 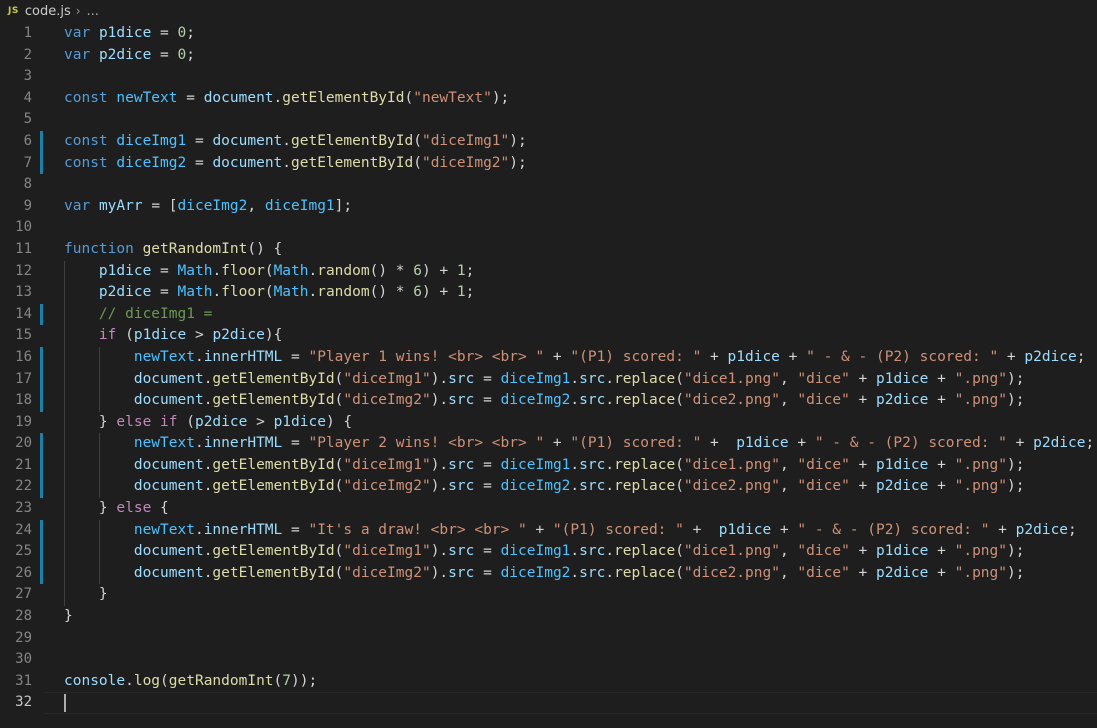 What do you see at coordinates (731, 464) in the screenshot?
I see `code-token: "dice1.png"` at bounding box center [731, 464].